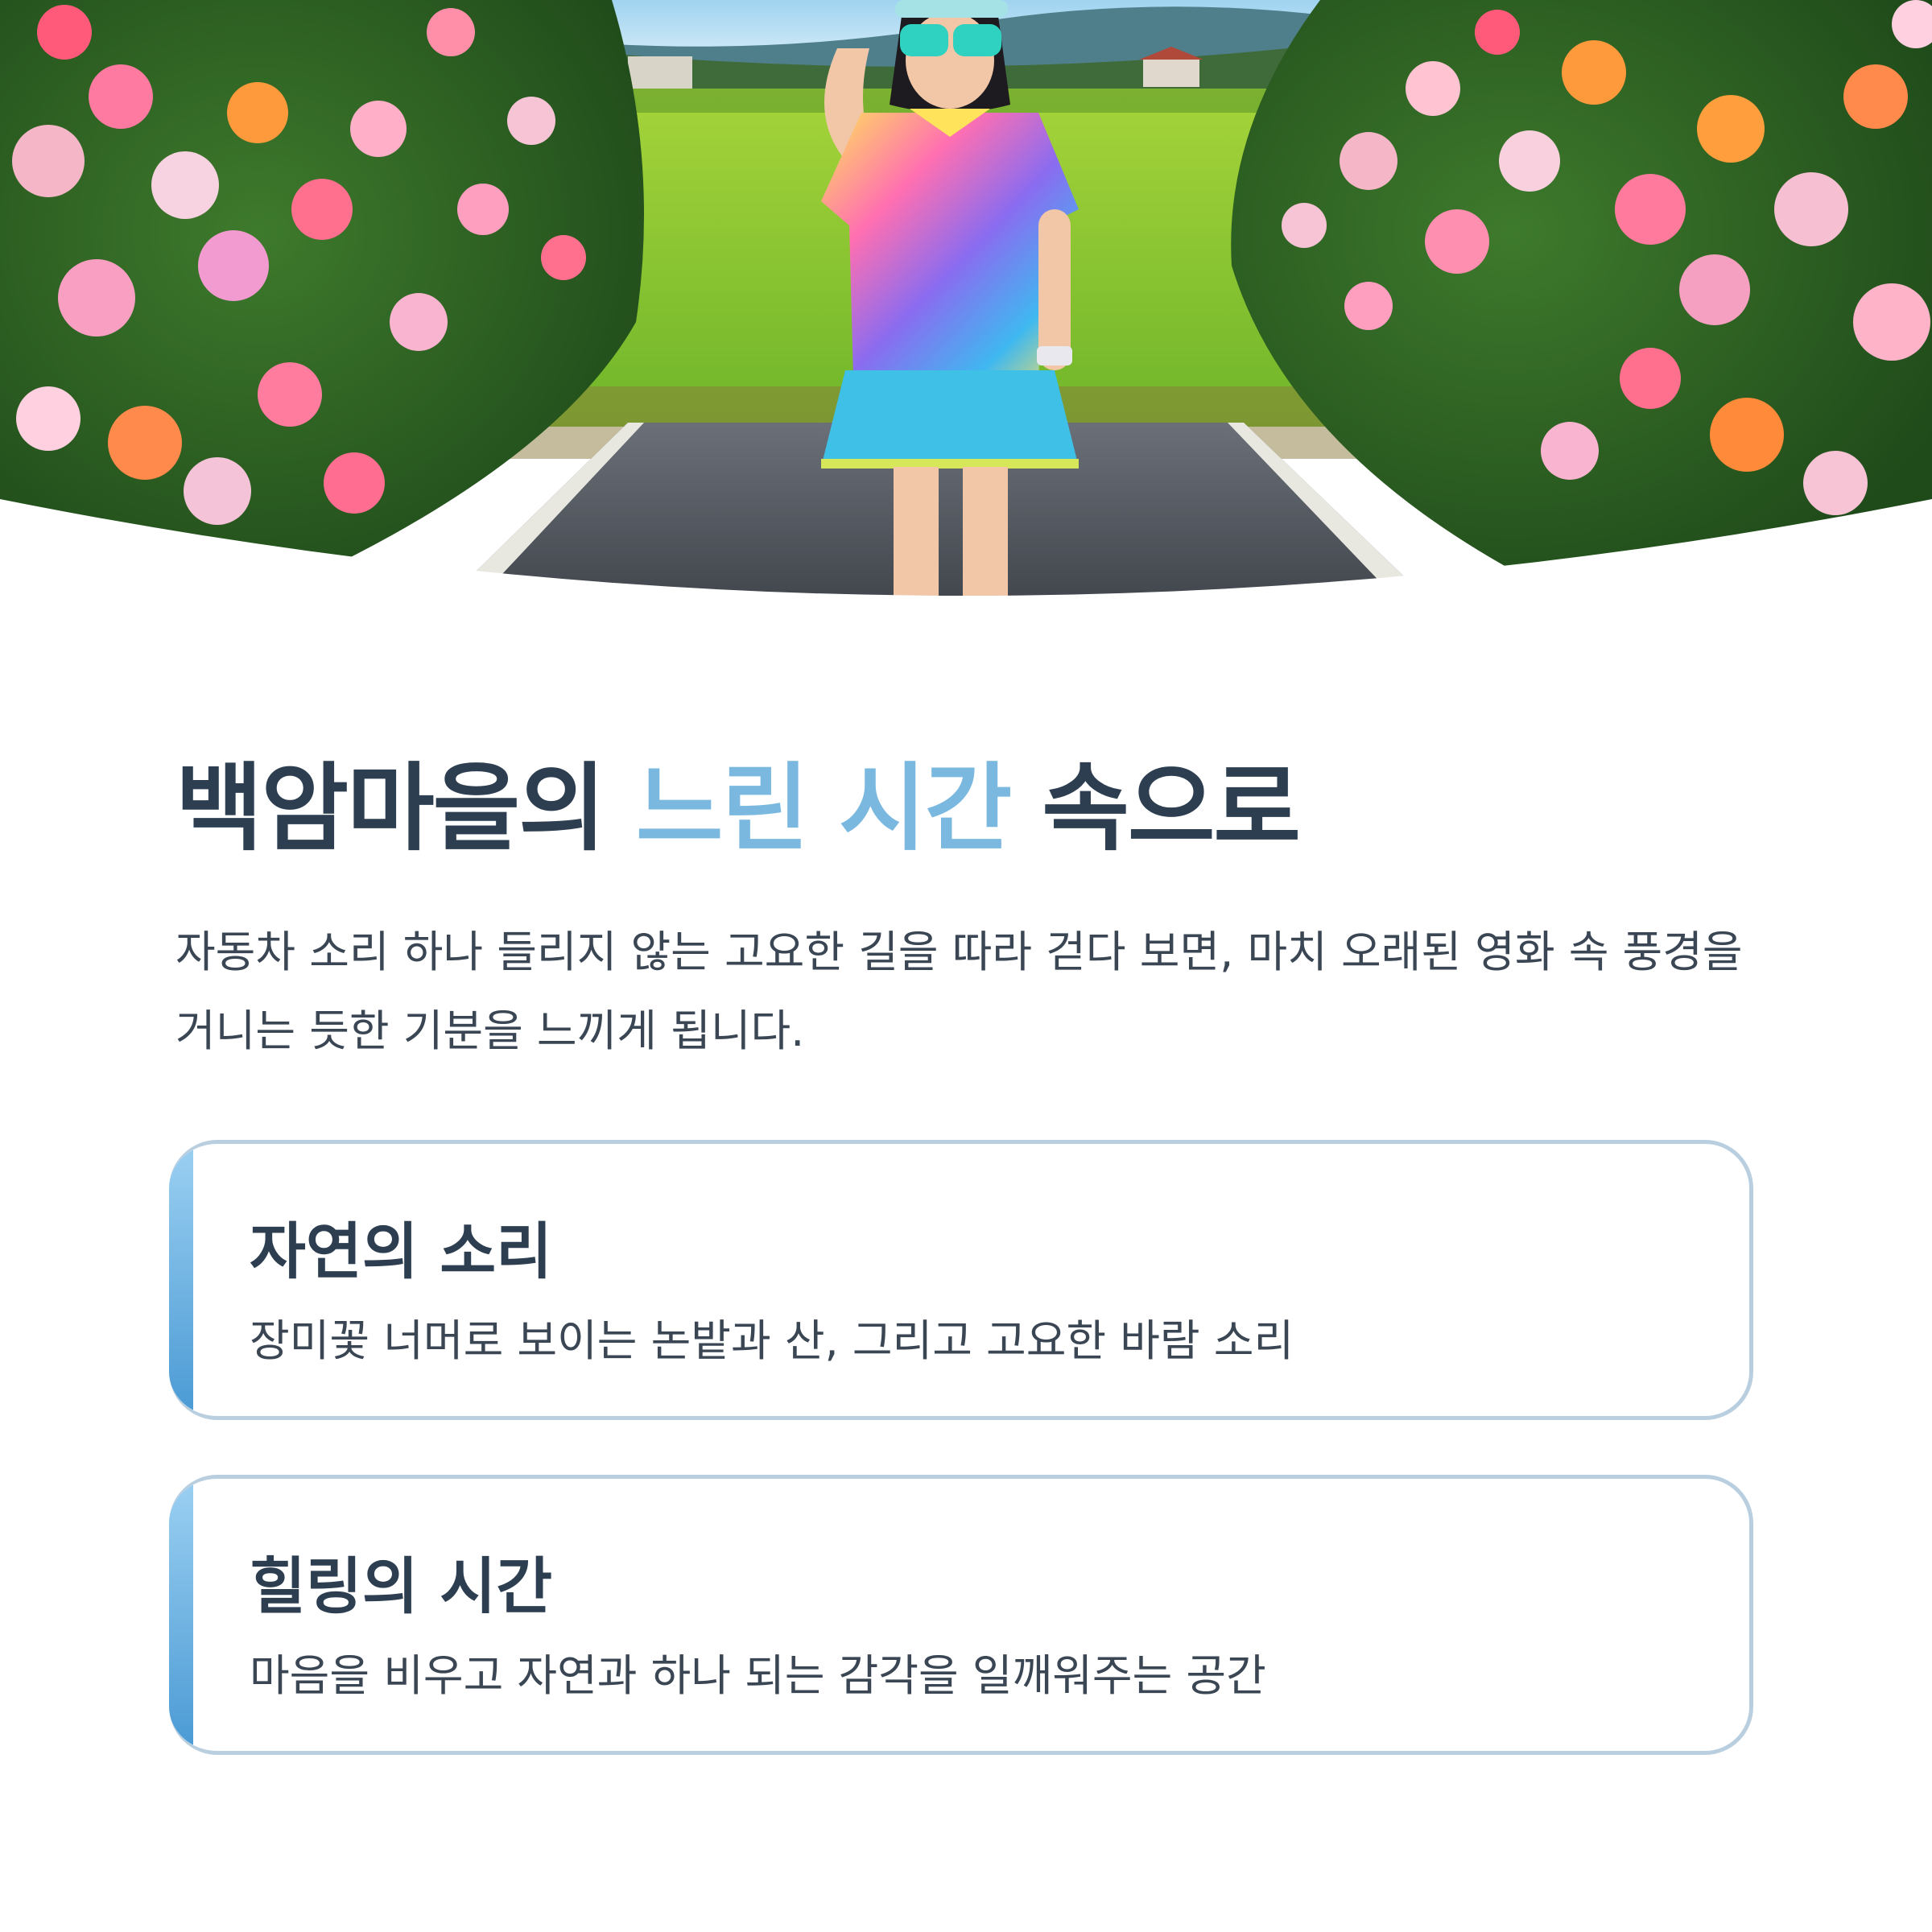 The width and height of the screenshot is (1932, 1932). Describe the element at coordinates (772, 1340) in the screenshot. I see `card-text: 장미꽃 너머로 보이는 논밭과 산, 그리고 고요한 바람 소리` at that location.